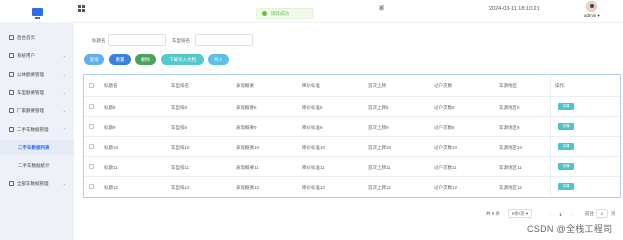 The image size is (623, 240). I want to click on table-cell: 首次上牌11, so click(379, 167).